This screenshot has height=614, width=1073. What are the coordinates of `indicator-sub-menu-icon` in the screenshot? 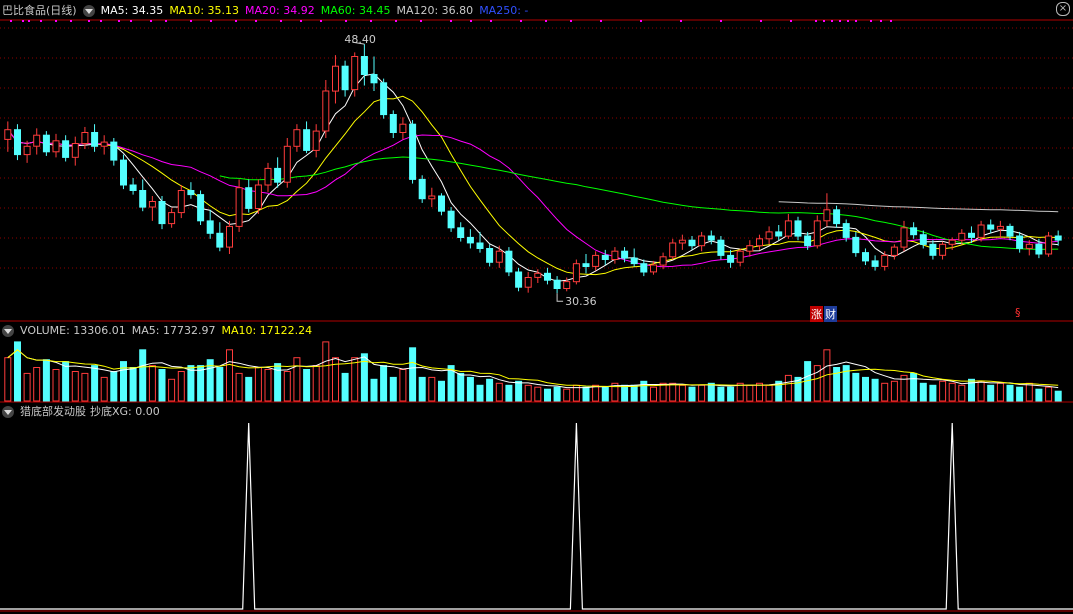 It's located at (8, 412).